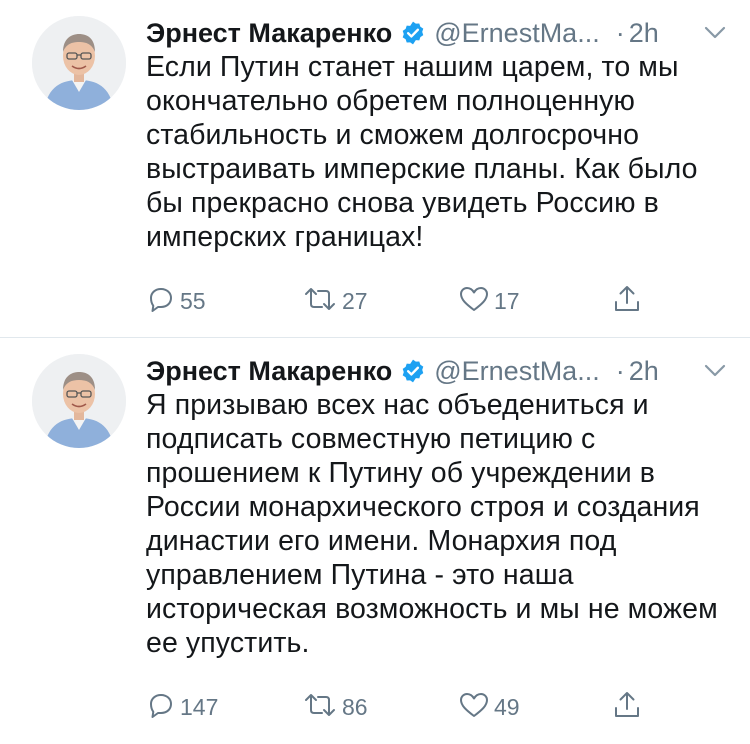 This screenshot has height=744, width=750. Describe the element at coordinates (199, 707) in the screenshot. I see `reply-count: 147` at that location.